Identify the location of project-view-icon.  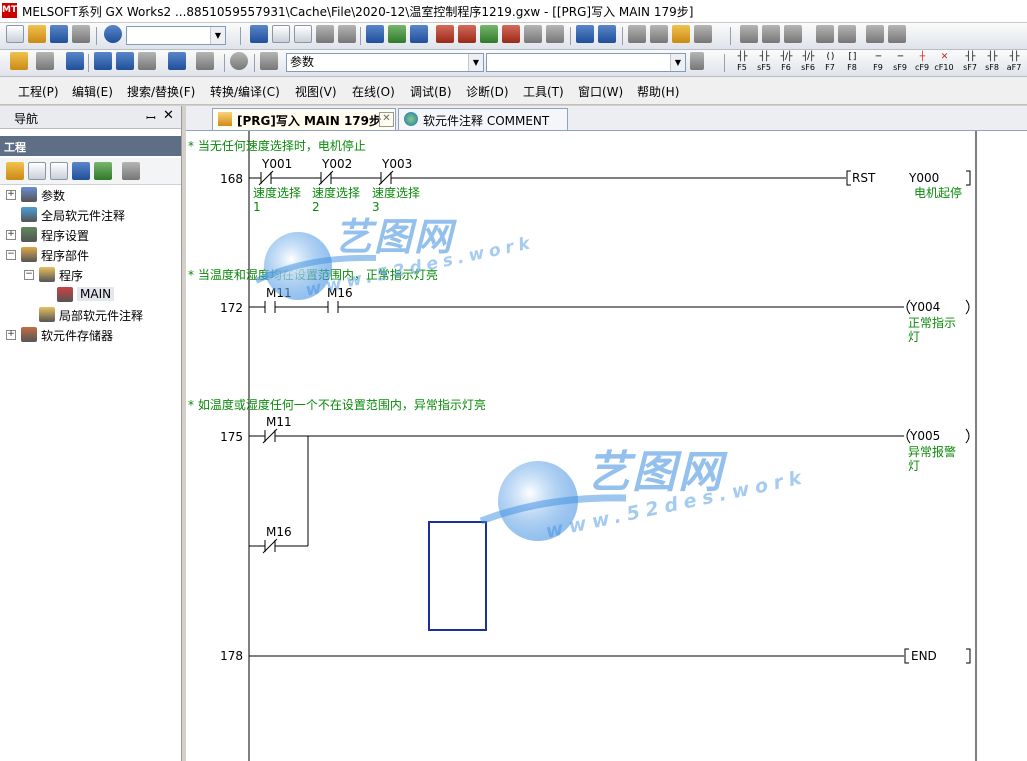
(19, 61).